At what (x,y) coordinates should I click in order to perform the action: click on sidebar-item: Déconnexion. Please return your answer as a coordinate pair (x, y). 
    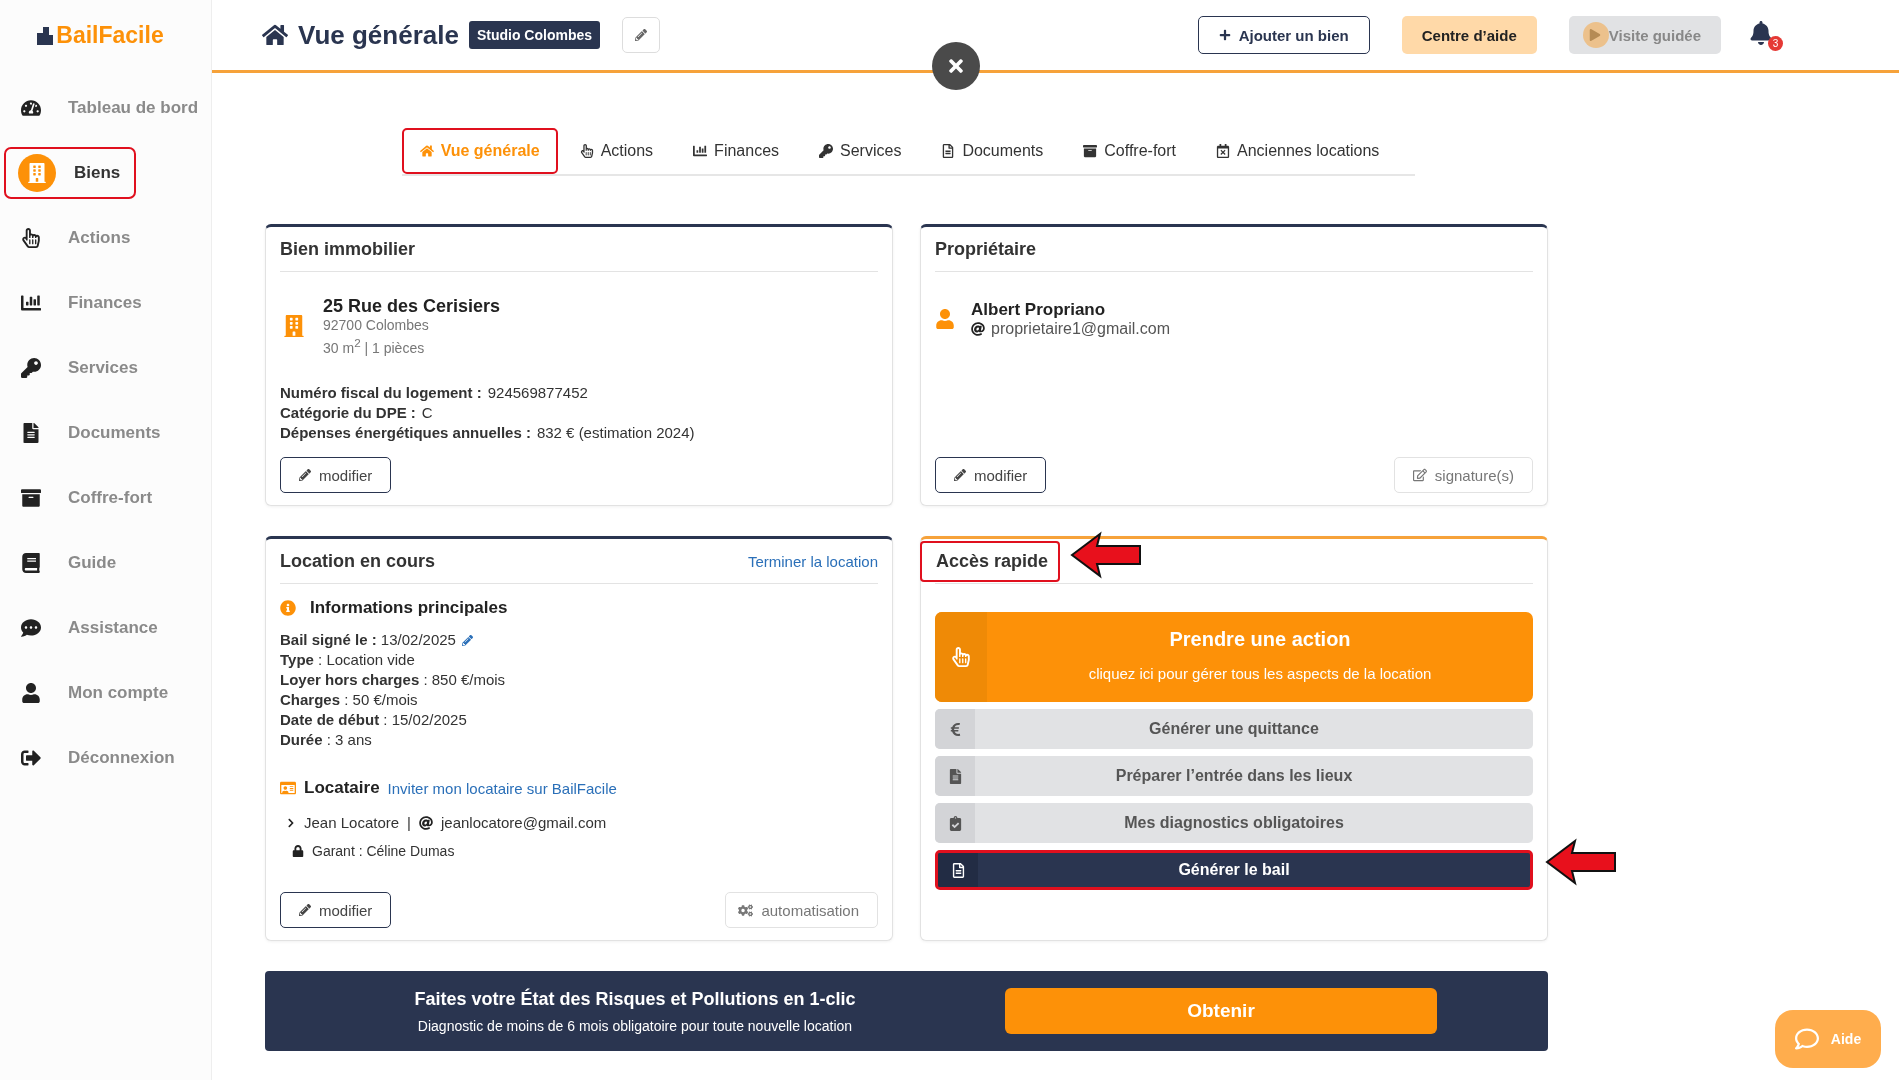
    Looking at the image, I should click on (97, 758).